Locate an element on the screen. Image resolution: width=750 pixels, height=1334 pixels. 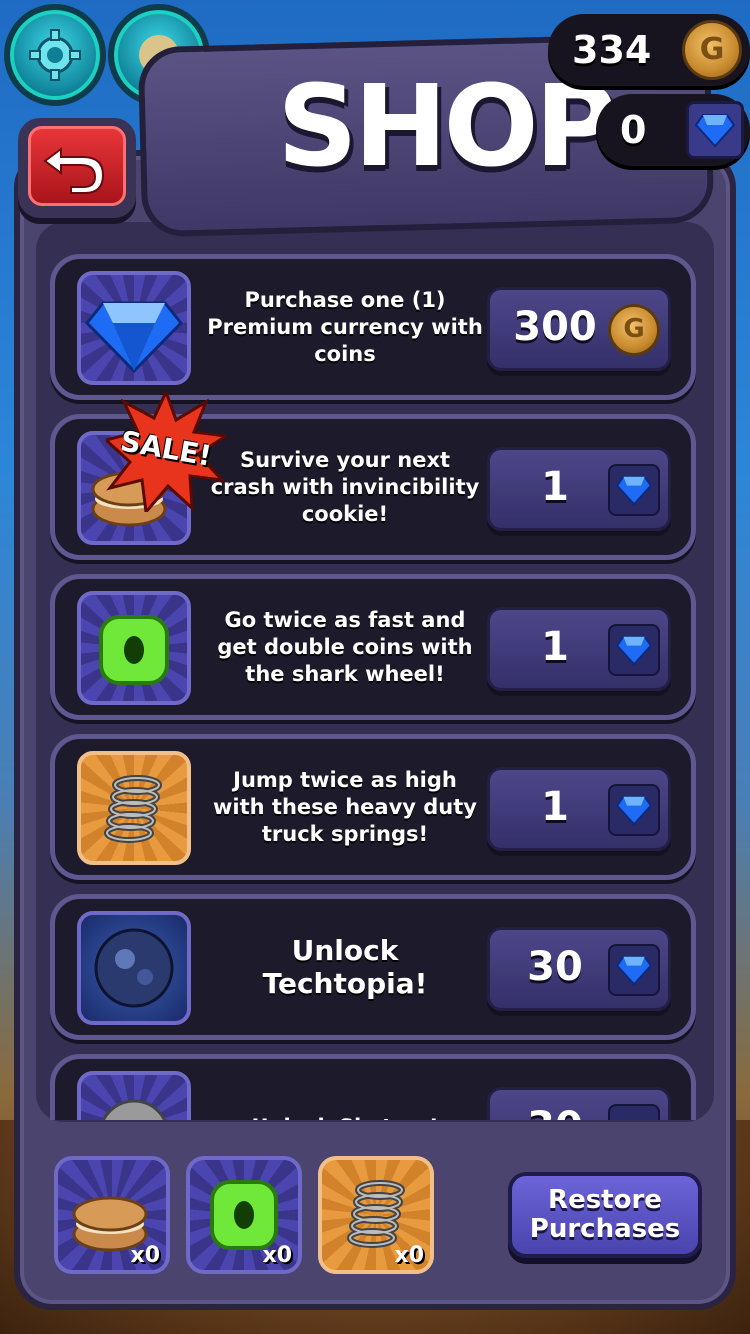
list-clip: Unlock Skatum! 30 is located at coordinates (375, 1087).